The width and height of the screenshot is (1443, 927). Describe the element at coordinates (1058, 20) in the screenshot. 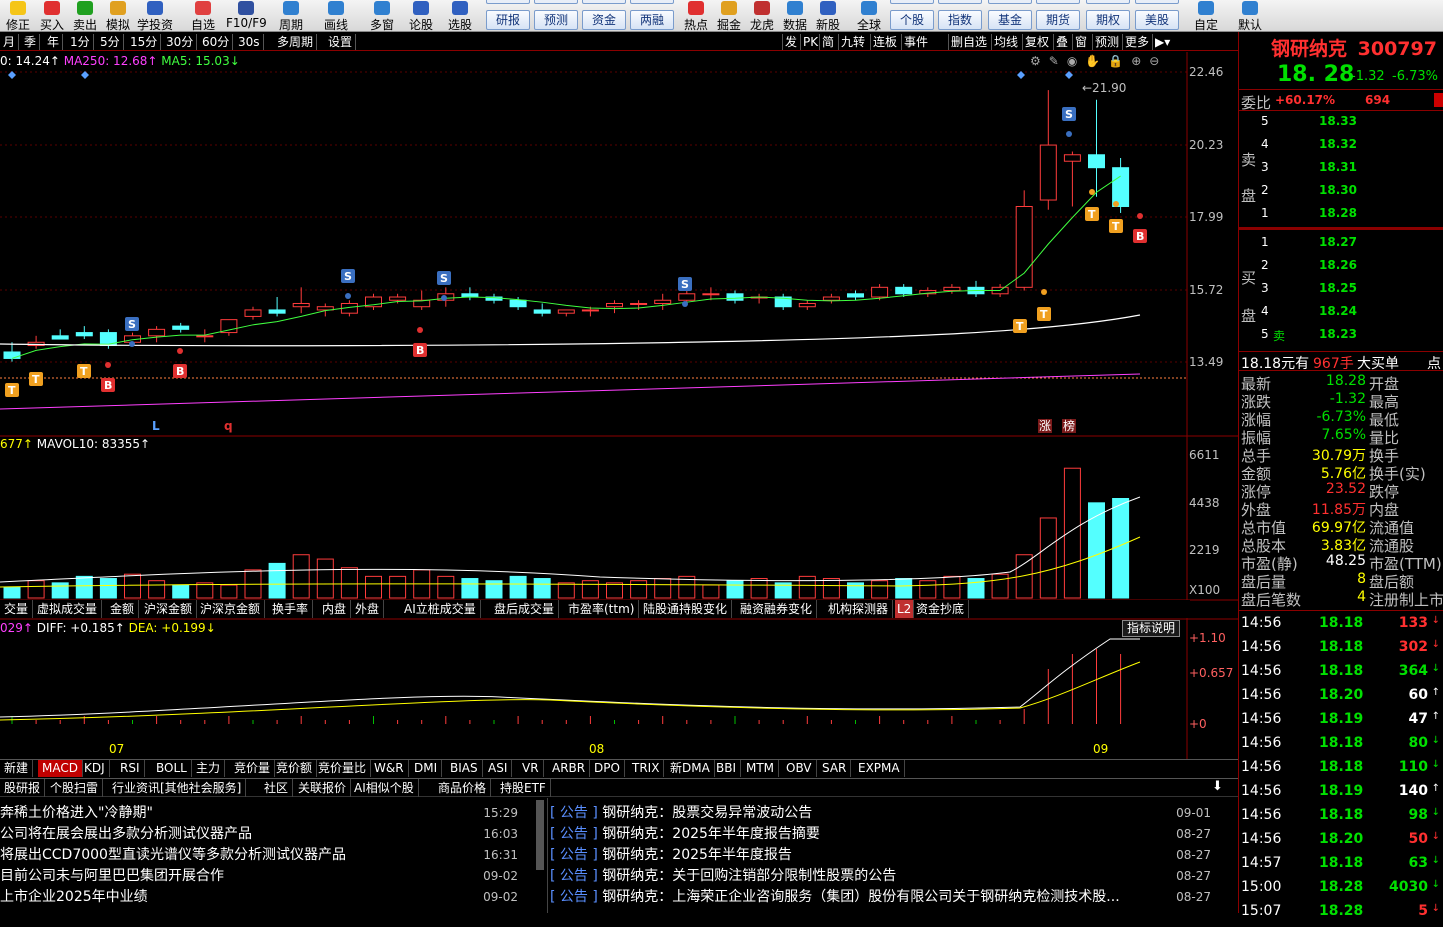

I see `toolbar-button: 期货` at that location.